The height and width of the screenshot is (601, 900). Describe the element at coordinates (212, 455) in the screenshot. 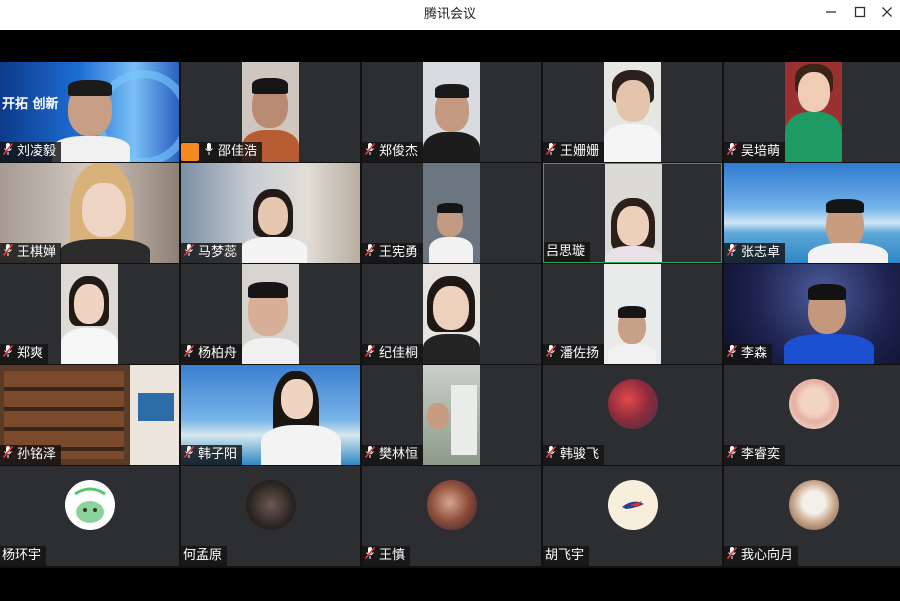

I see `name-plate: 韩子阳` at that location.